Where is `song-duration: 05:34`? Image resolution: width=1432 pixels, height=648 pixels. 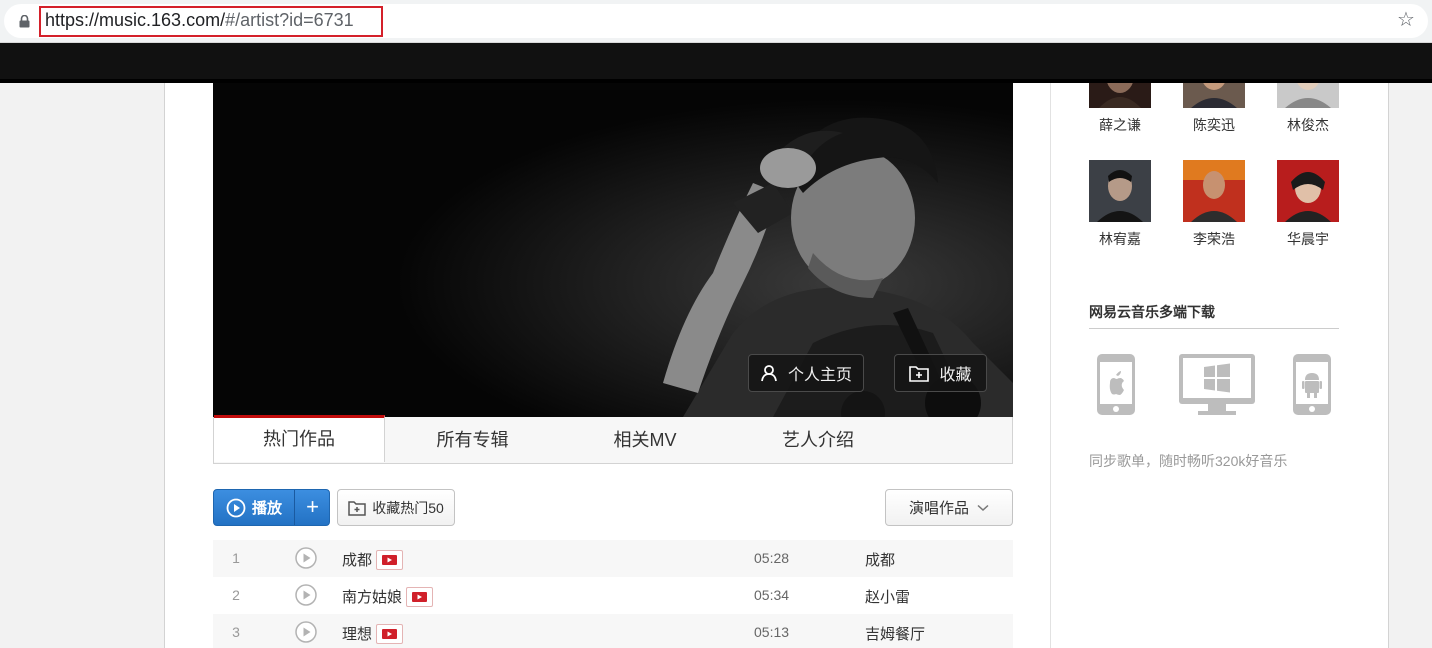 song-duration: 05:34 is located at coordinates (772, 595).